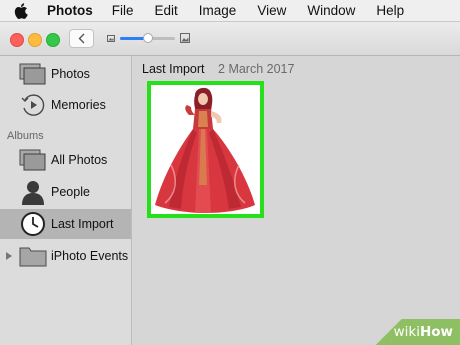 This screenshot has height=345, width=460. I want to click on zoom-out-photo-icon, so click(111, 38).